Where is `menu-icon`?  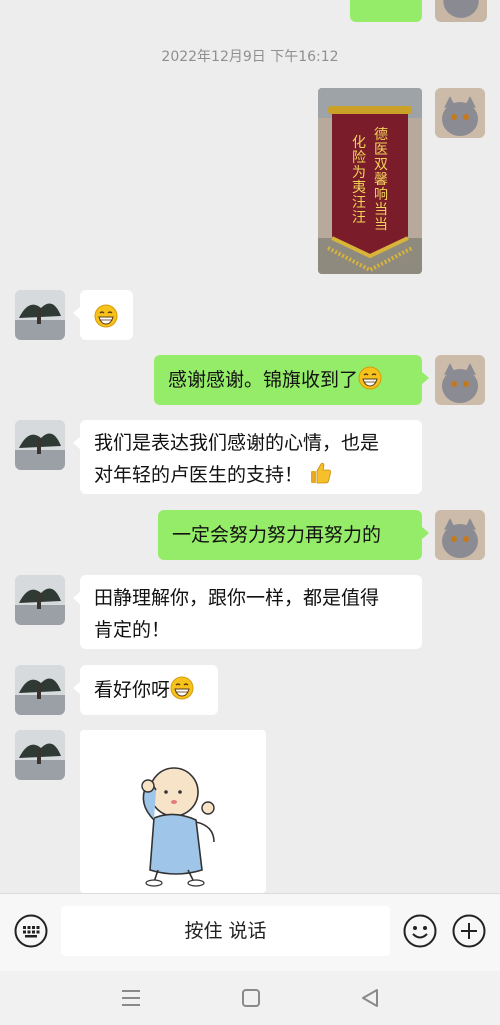
menu-icon is located at coordinates (131, 998).